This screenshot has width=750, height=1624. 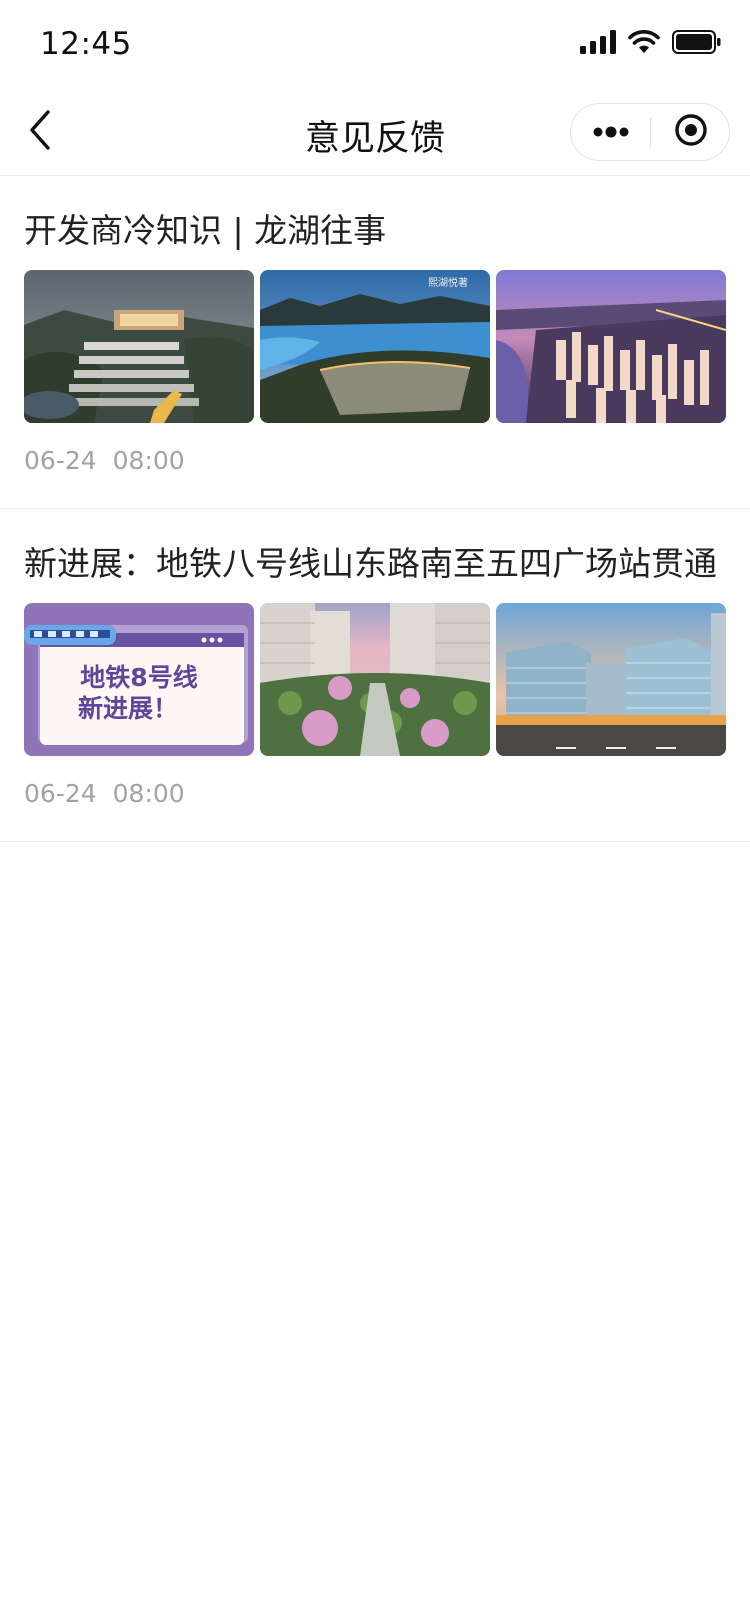 What do you see at coordinates (128, 708) in the screenshot?
I see `metro-graphic-line2: 新进展！` at bounding box center [128, 708].